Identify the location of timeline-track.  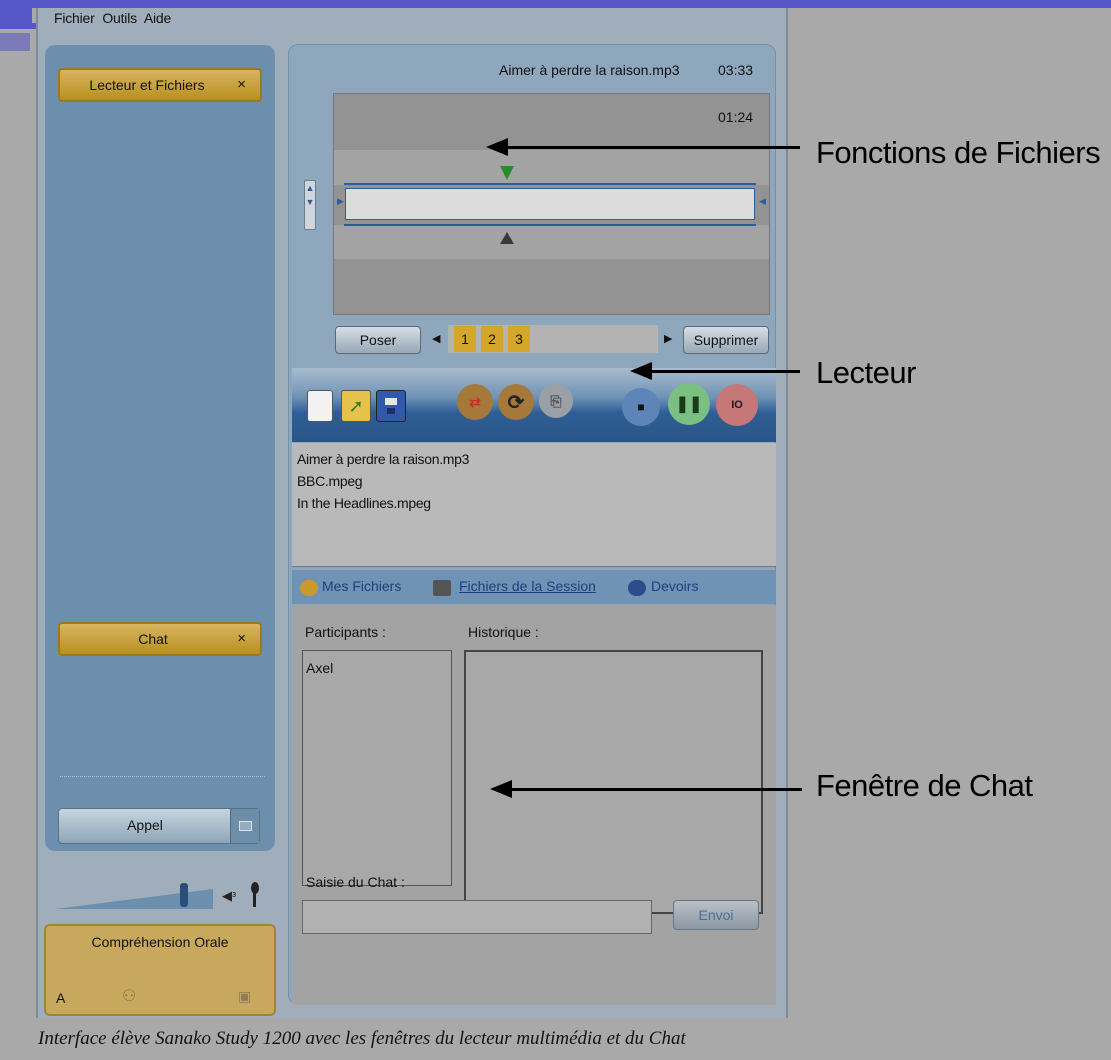
(550, 204).